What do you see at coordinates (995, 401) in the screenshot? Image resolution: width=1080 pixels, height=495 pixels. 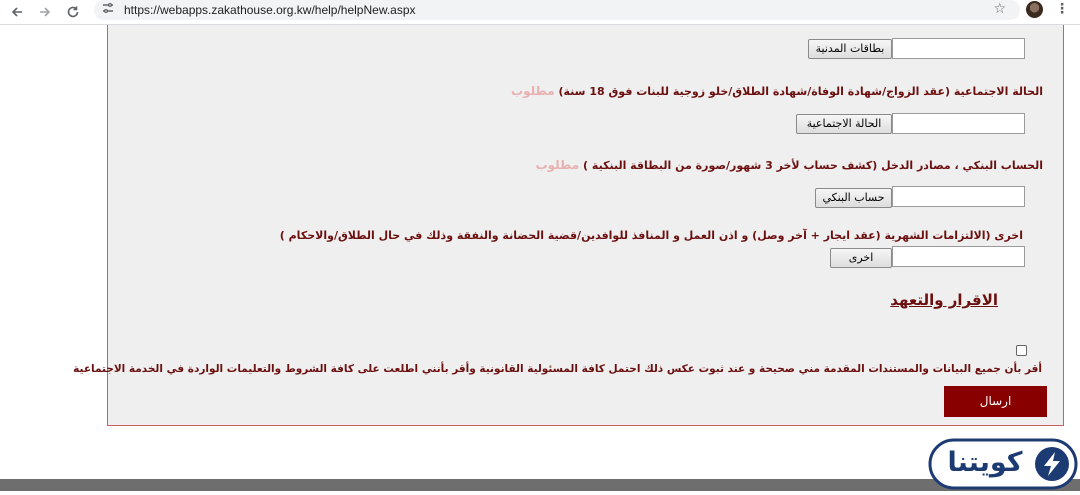 I see `submit-button: ارسال` at bounding box center [995, 401].